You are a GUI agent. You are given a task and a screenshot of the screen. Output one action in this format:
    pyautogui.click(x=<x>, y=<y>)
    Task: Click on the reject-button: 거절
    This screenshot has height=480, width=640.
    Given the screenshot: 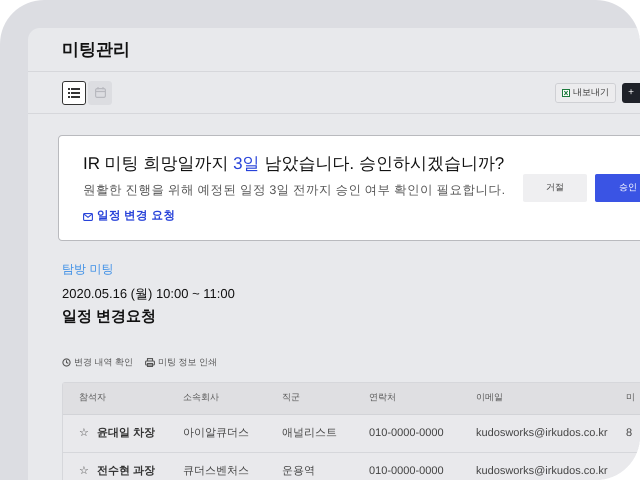 What is the action you would take?
    pyautogui.click(x=555, y=188)
    